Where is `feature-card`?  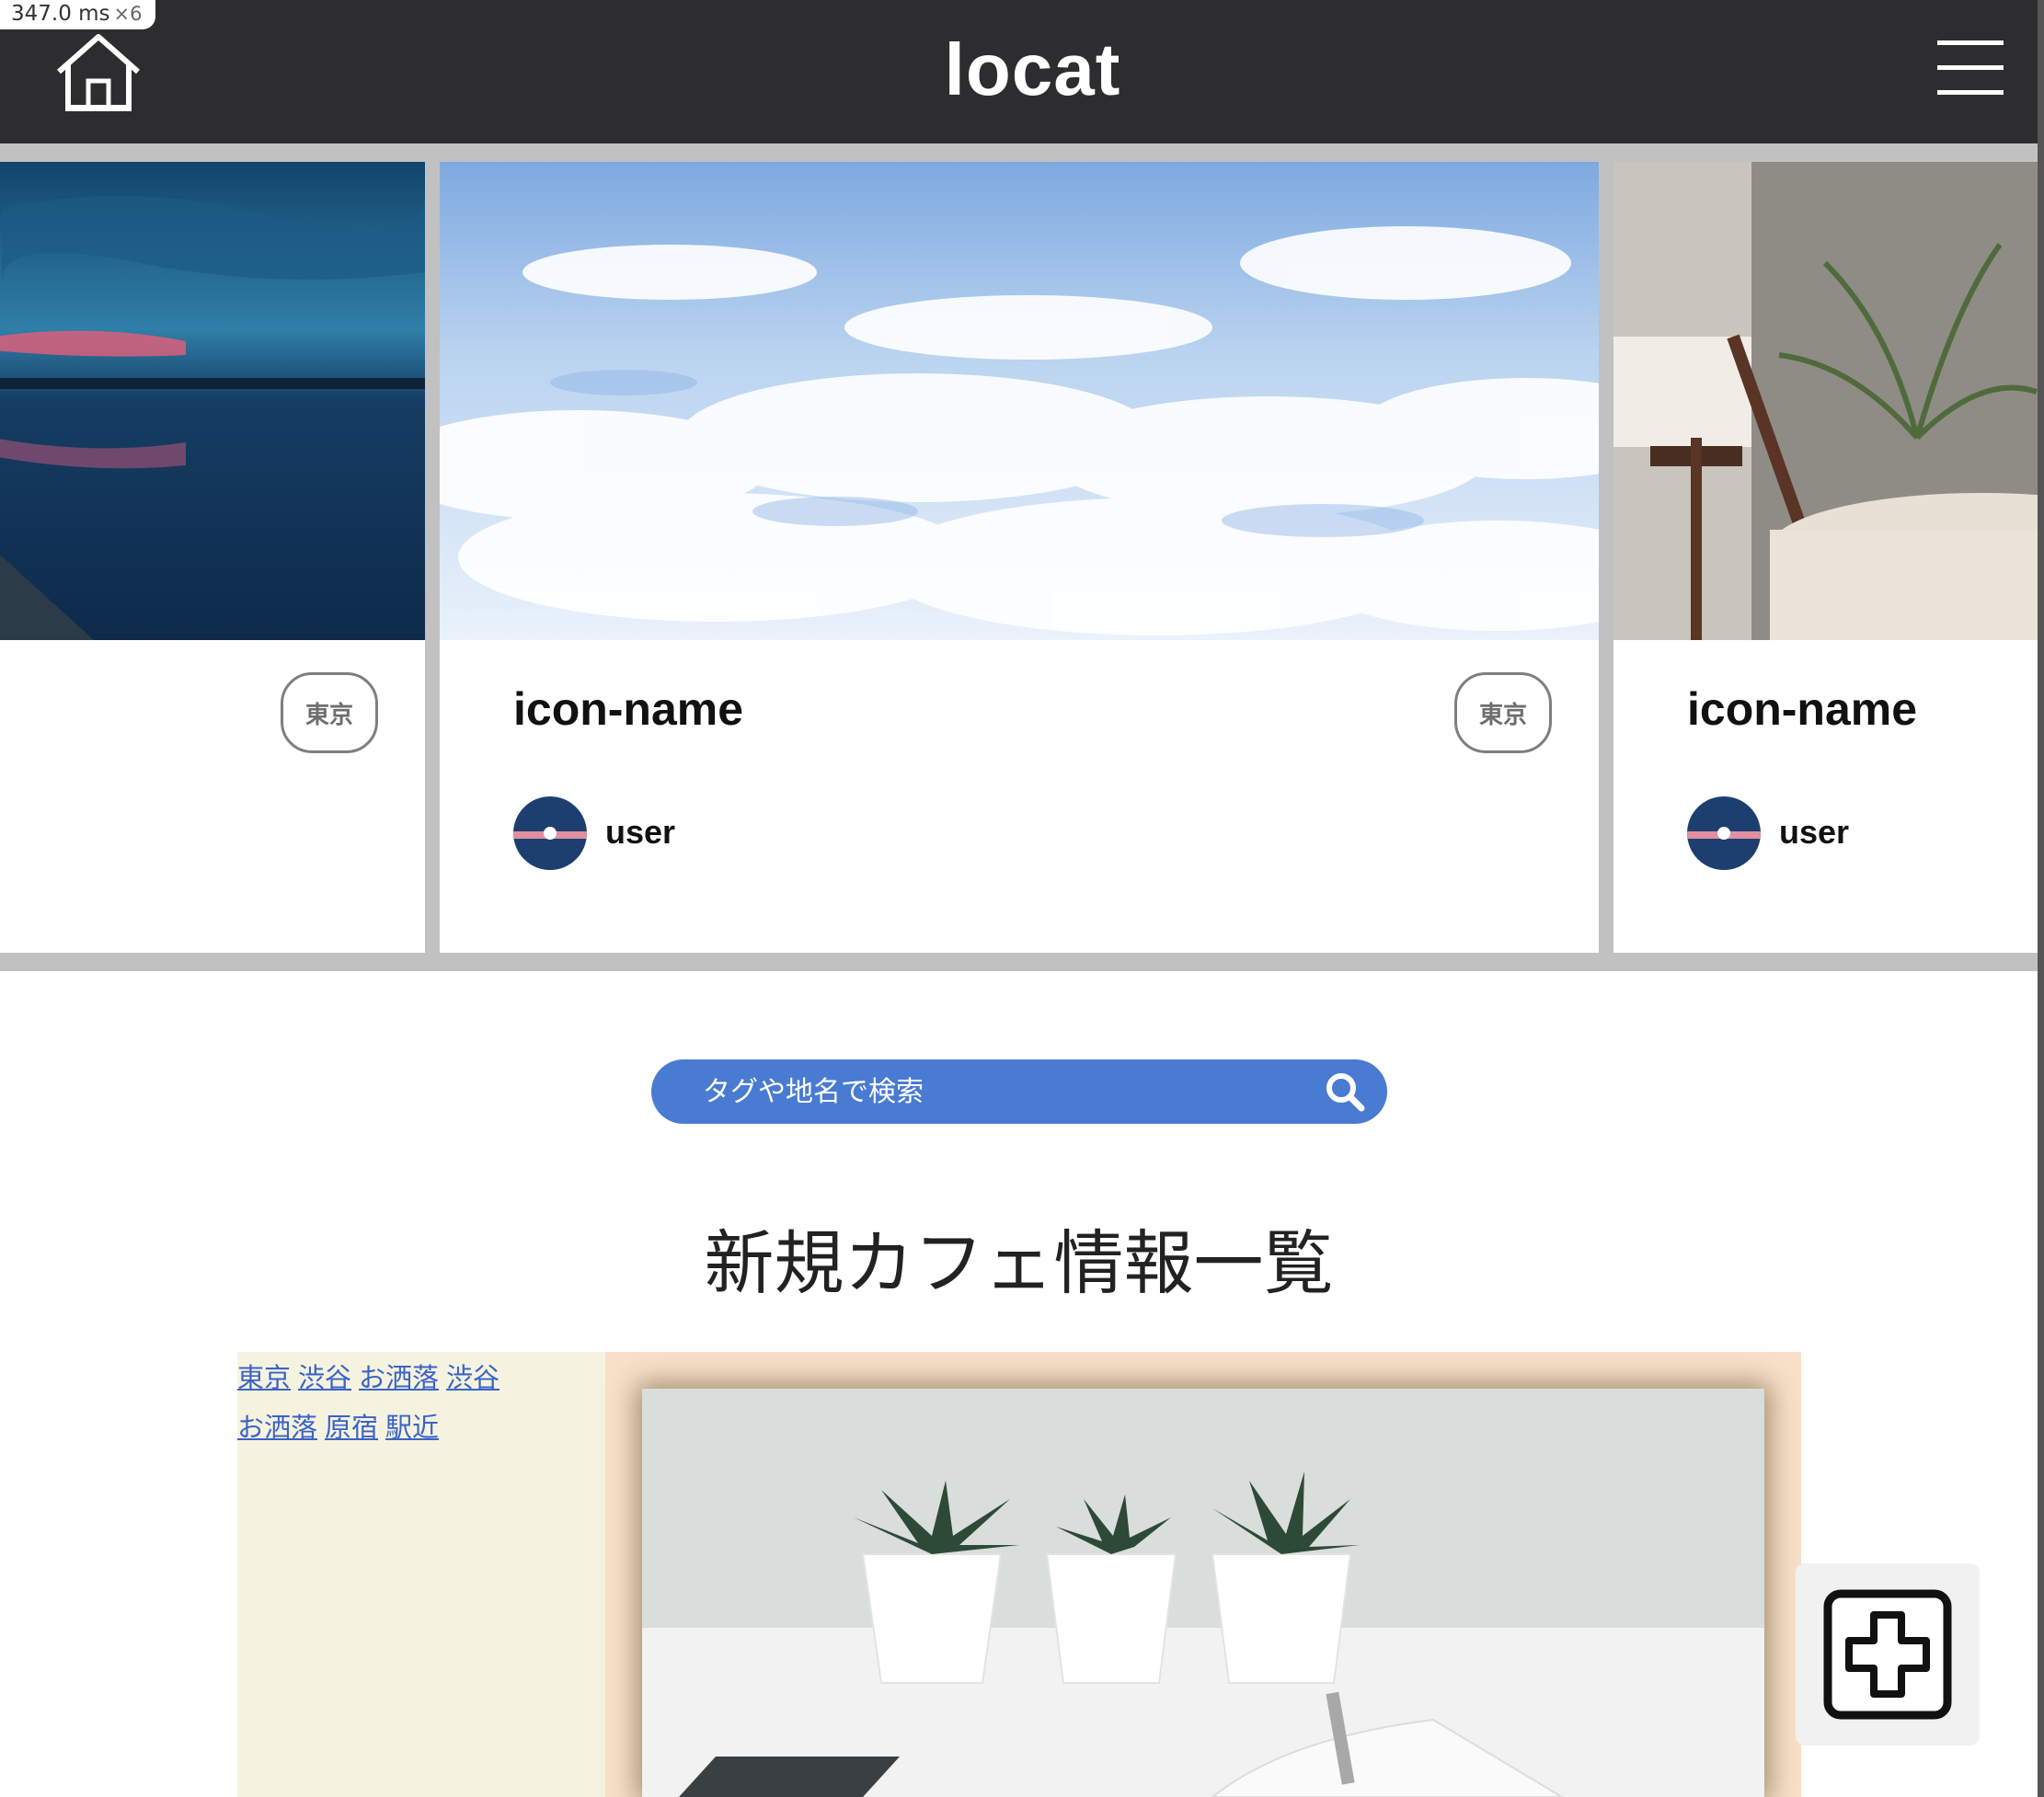 feature-card is located at coordinates (1203, 1574).